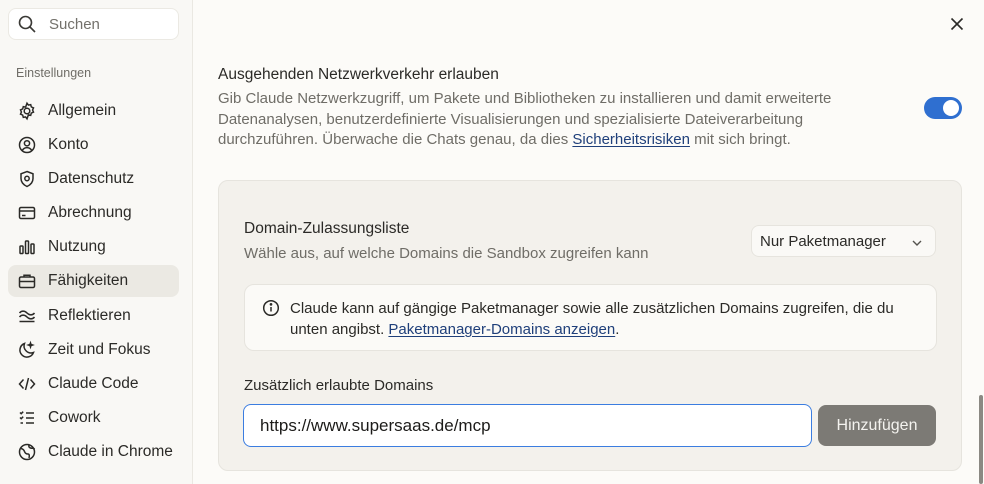 The image size is (984, 484). I want to click on sidebar-item-label: Abrechnung, so click(90, 213).